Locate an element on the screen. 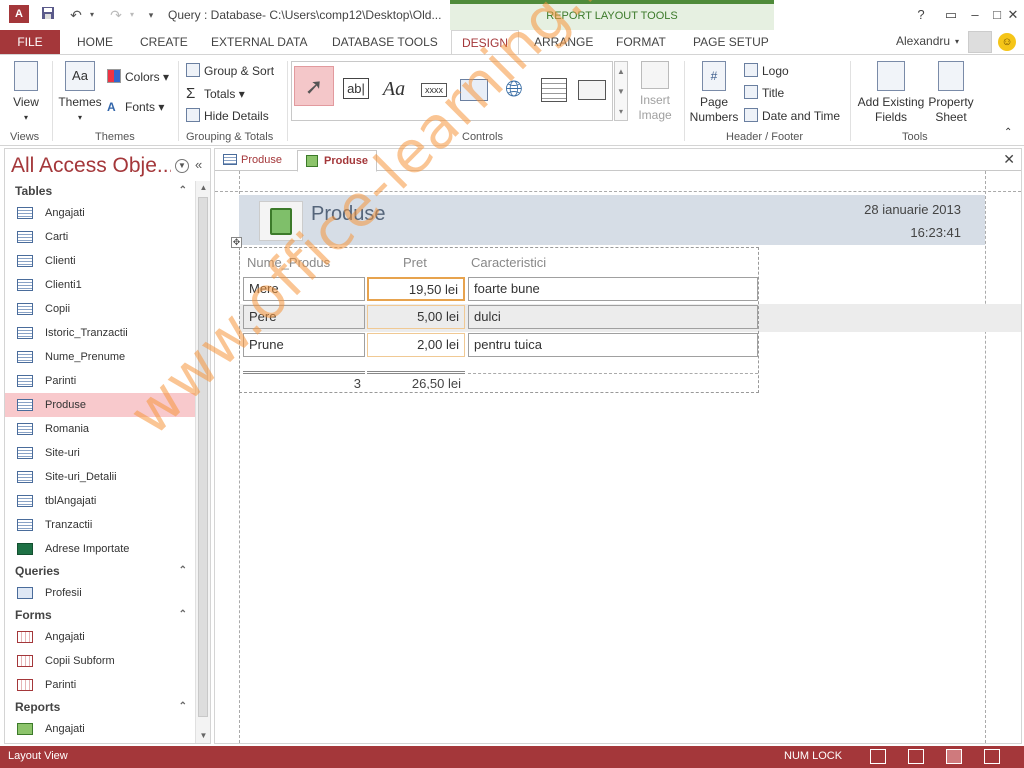  nav-item: Adrese Importate is located at coordinates (100, 549).